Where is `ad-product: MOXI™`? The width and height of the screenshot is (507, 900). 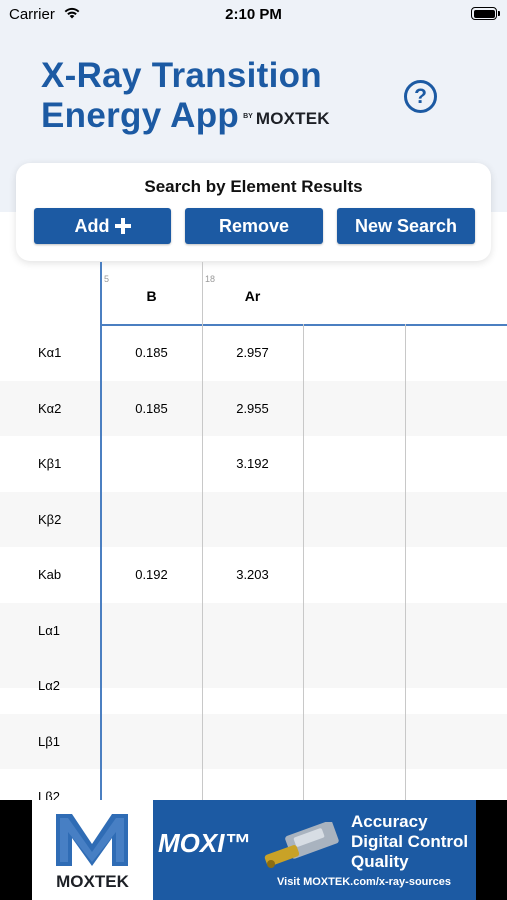 ad-product: MOXI™ is located at coordinates (204, 843).